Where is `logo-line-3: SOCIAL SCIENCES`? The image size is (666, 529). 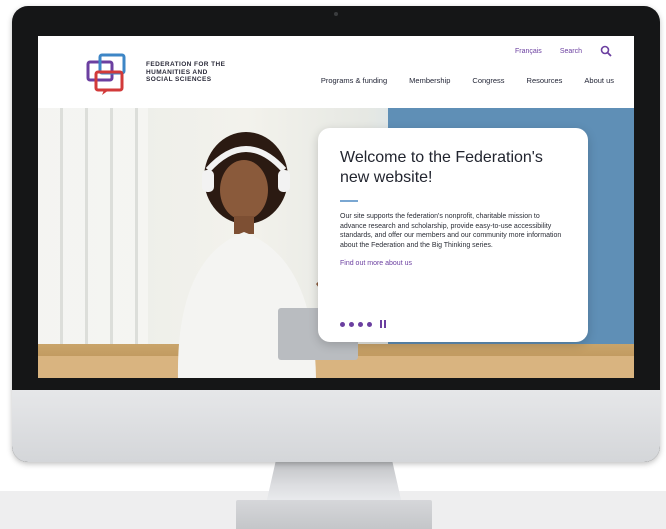 logo-line-3: SOCIAL SCIENCES is located at coordinates (179, 79).